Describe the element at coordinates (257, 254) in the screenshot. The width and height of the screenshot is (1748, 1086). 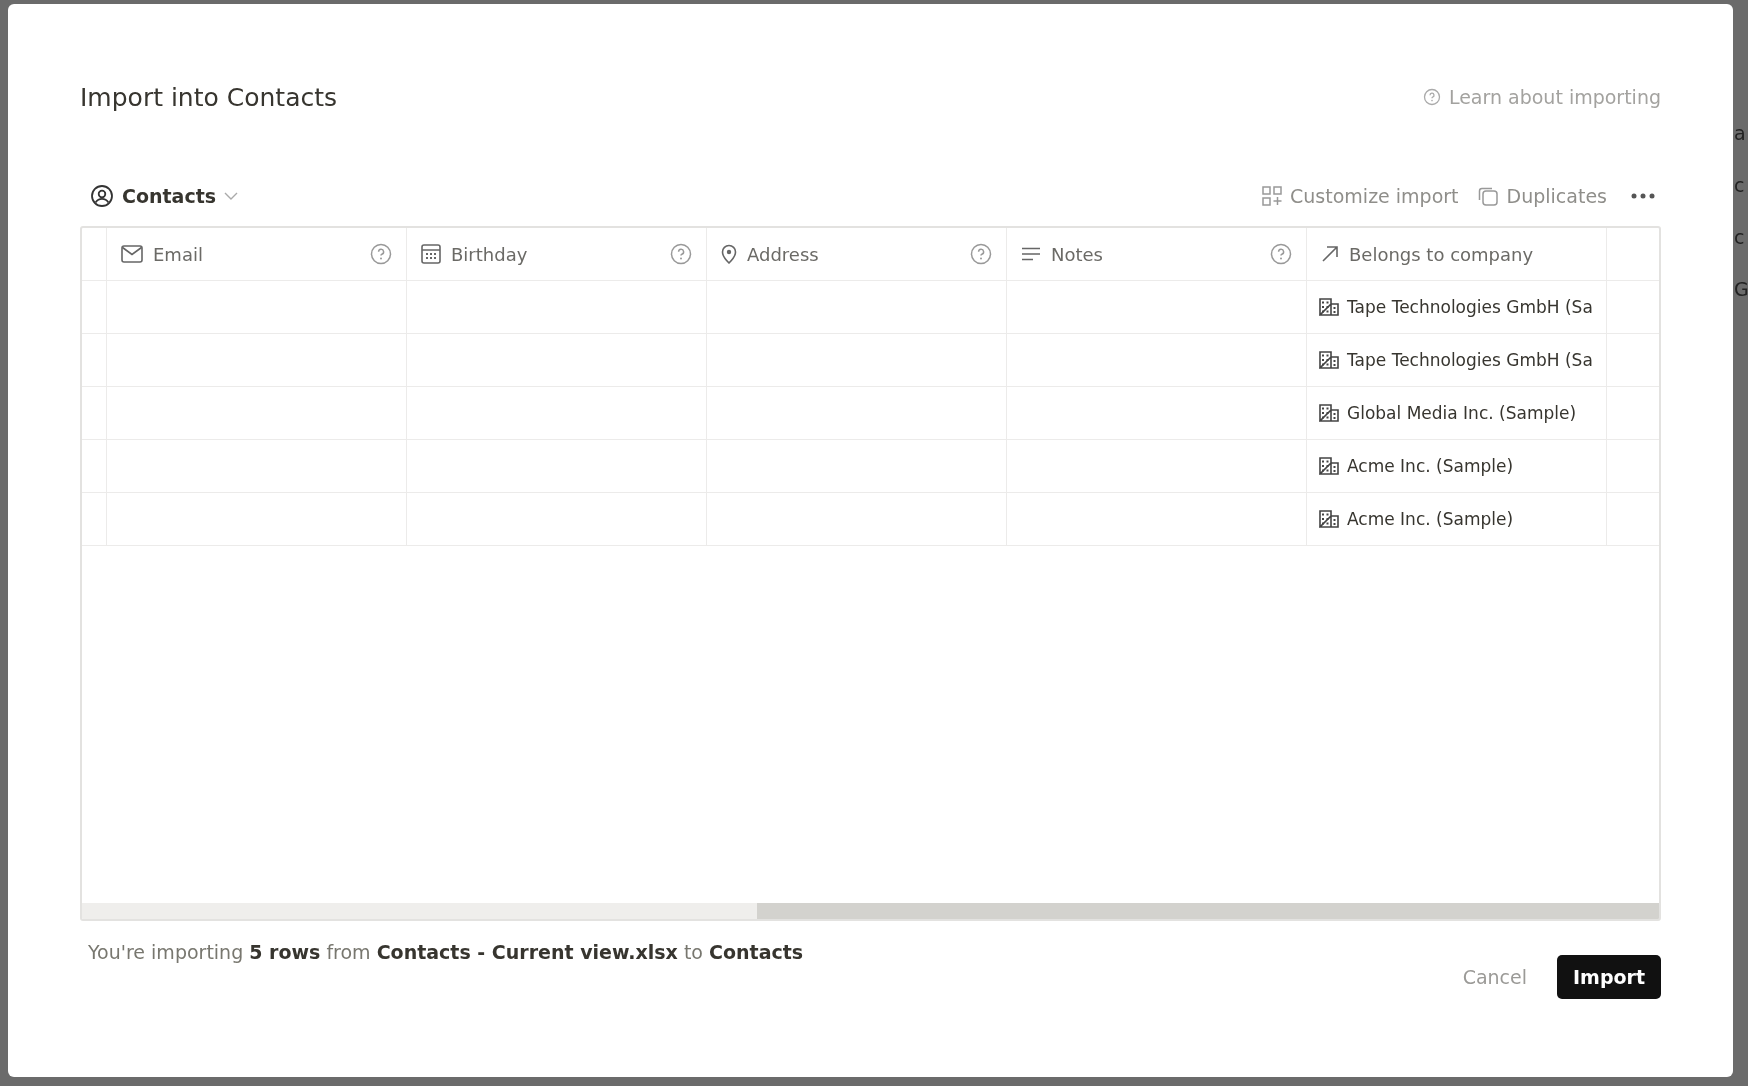
I see `column-header: Email` at that location.